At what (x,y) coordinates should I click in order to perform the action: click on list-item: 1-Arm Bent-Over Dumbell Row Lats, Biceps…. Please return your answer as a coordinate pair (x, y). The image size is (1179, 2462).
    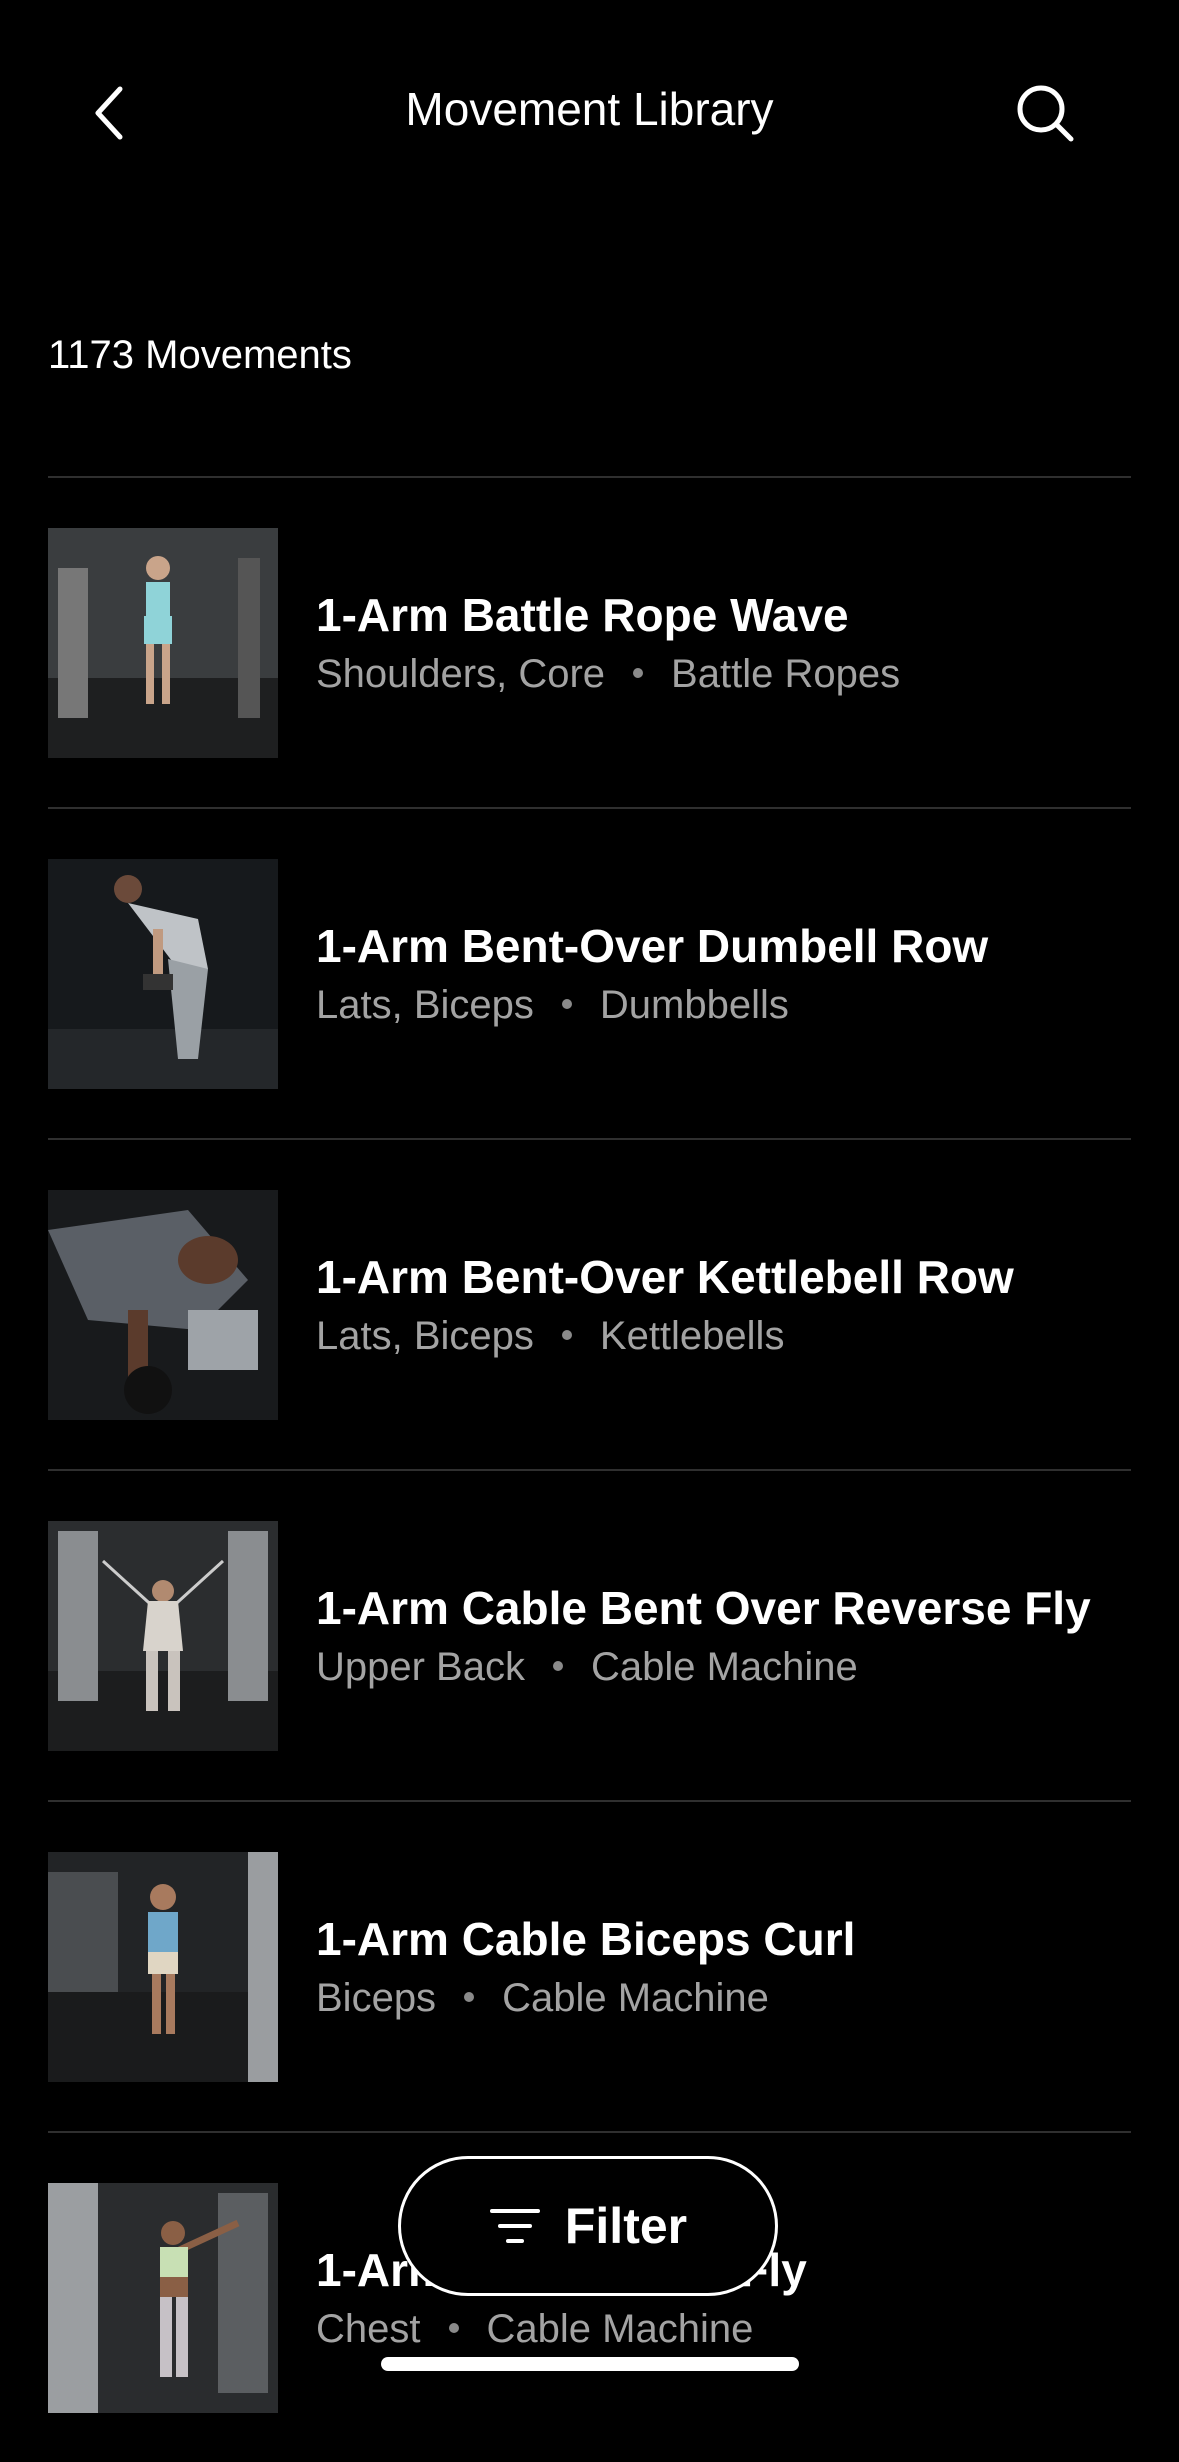
    Looking at the image, I should click on (589, 972).